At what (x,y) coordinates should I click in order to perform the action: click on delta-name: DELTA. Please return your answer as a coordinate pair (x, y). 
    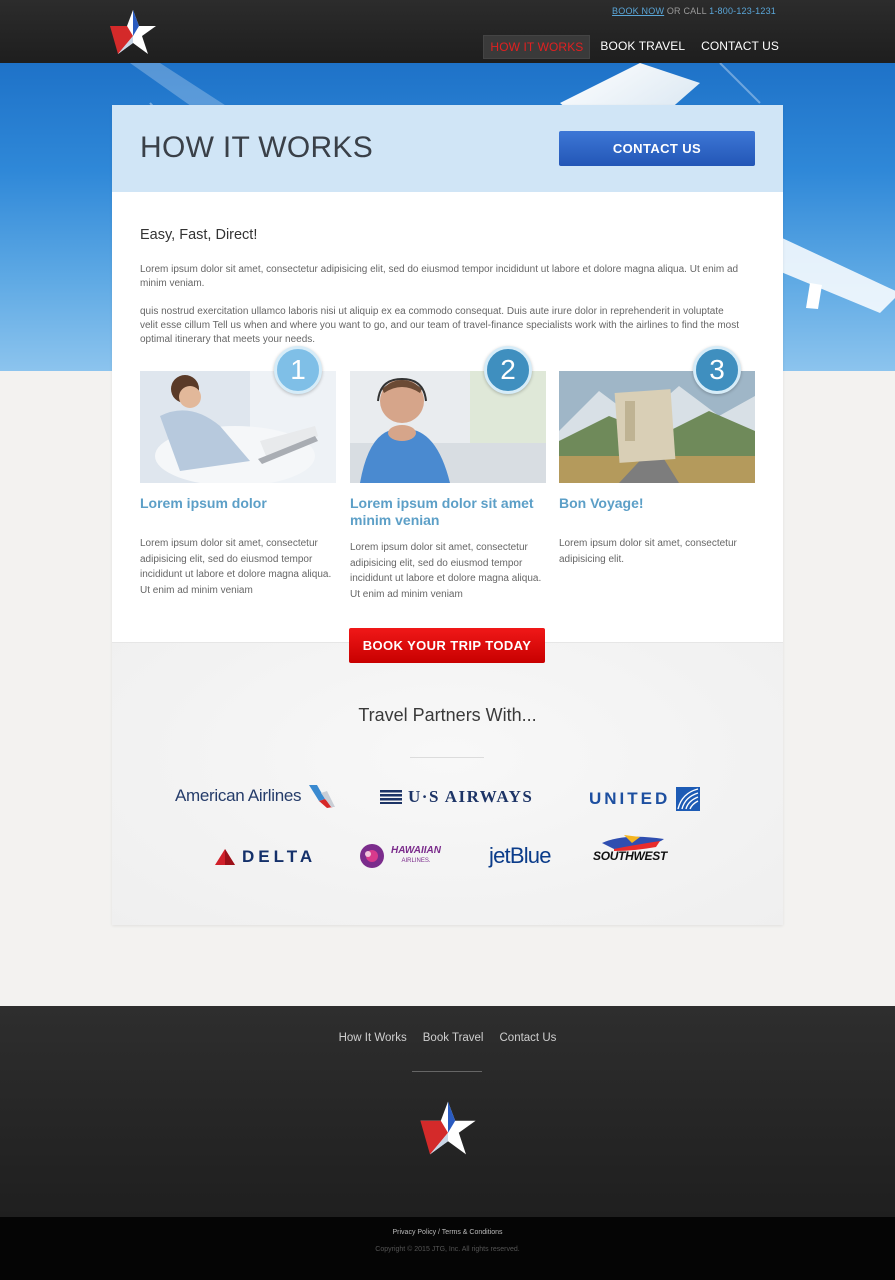
    Looking at the image, I should click on (279, 856).